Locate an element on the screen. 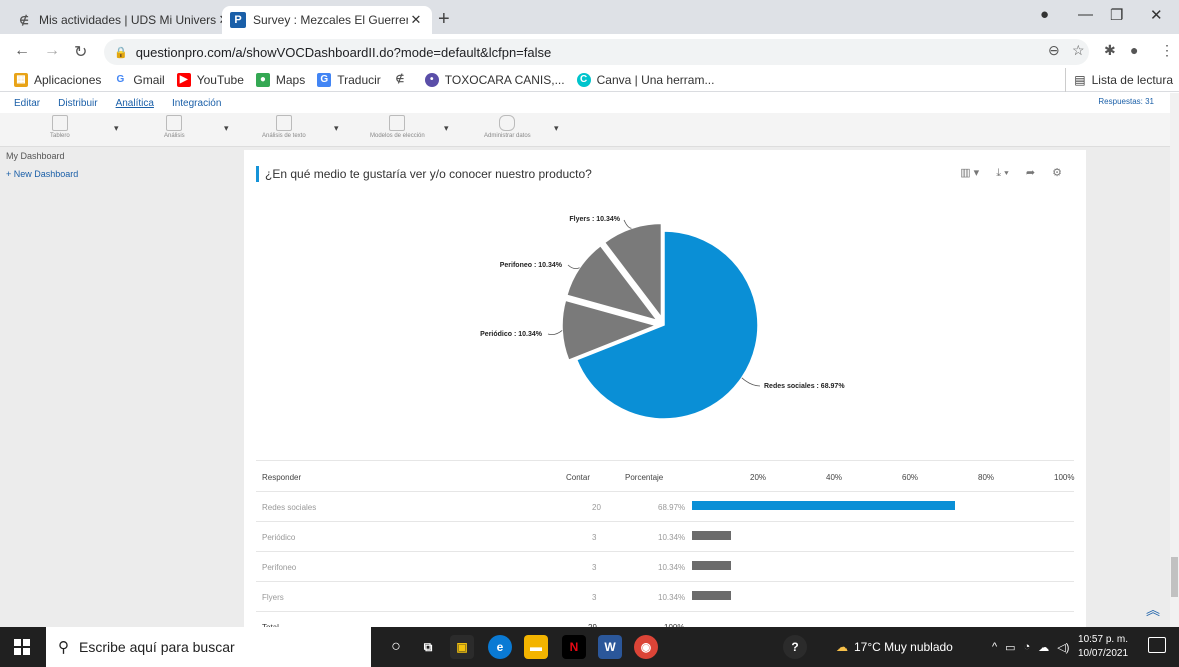 Image resolution: width=1179 pixels, height=667 pixels. reading-list-button: ▤ Lista de lectura is located at coordinates (1119, 80).